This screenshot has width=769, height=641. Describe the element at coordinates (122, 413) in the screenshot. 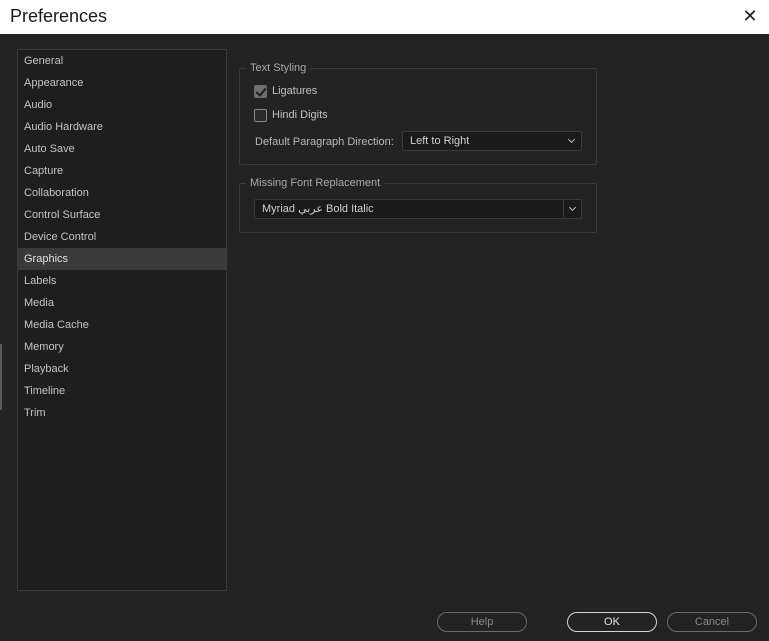

I see `sidebar-item-trim: Trim` at that location.